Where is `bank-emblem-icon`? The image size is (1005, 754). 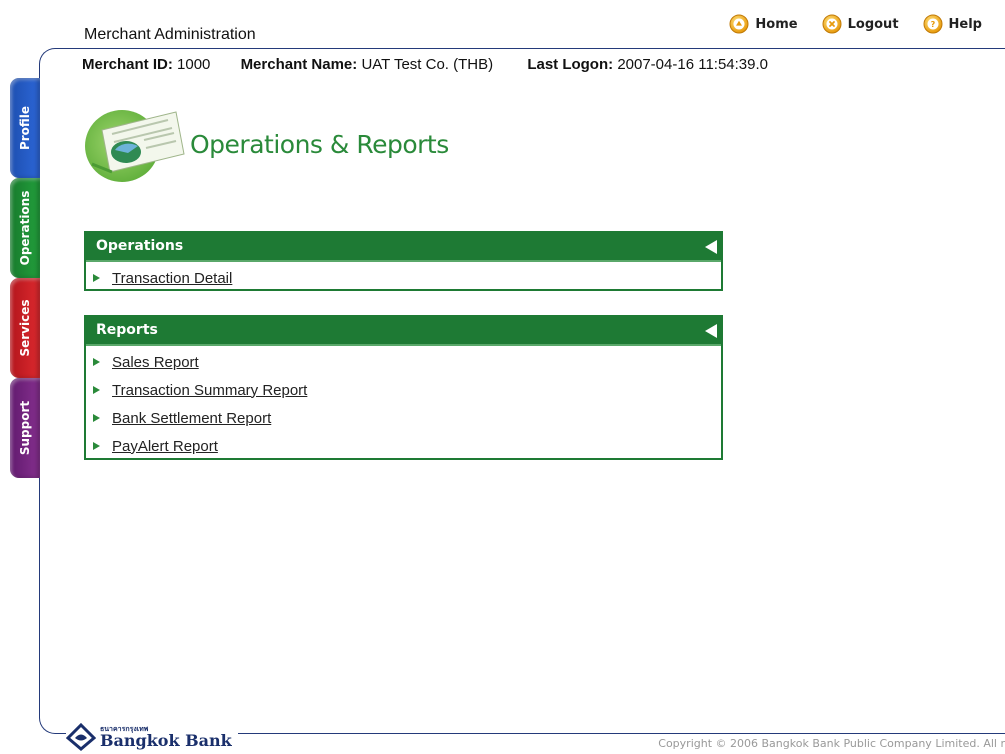 bank-emblem-icon is located at coordinates (81, 737).